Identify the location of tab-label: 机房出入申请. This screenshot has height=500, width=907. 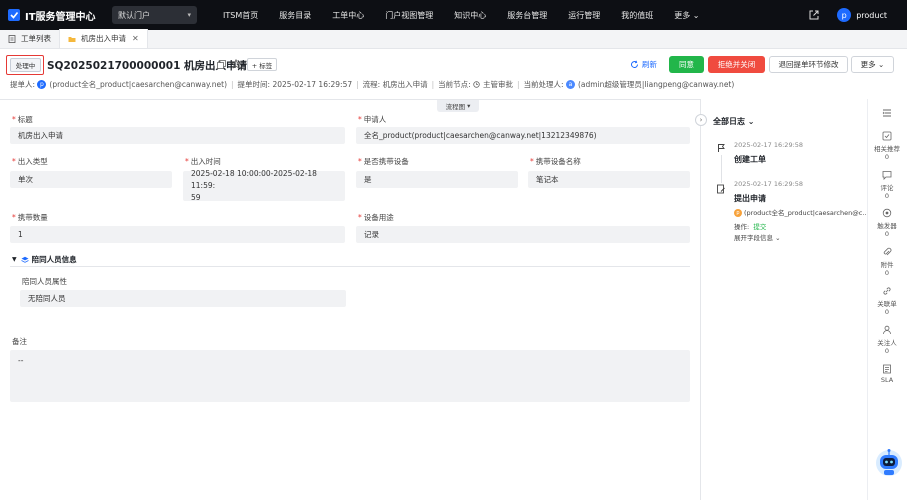
(103, 38).